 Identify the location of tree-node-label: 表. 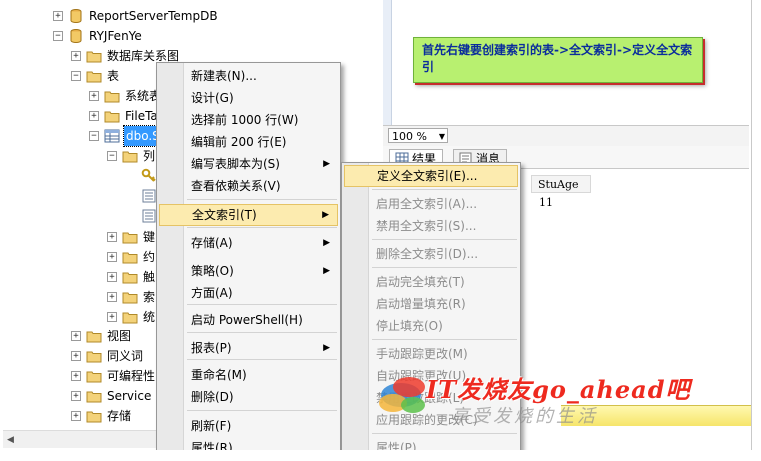
(113, 76).